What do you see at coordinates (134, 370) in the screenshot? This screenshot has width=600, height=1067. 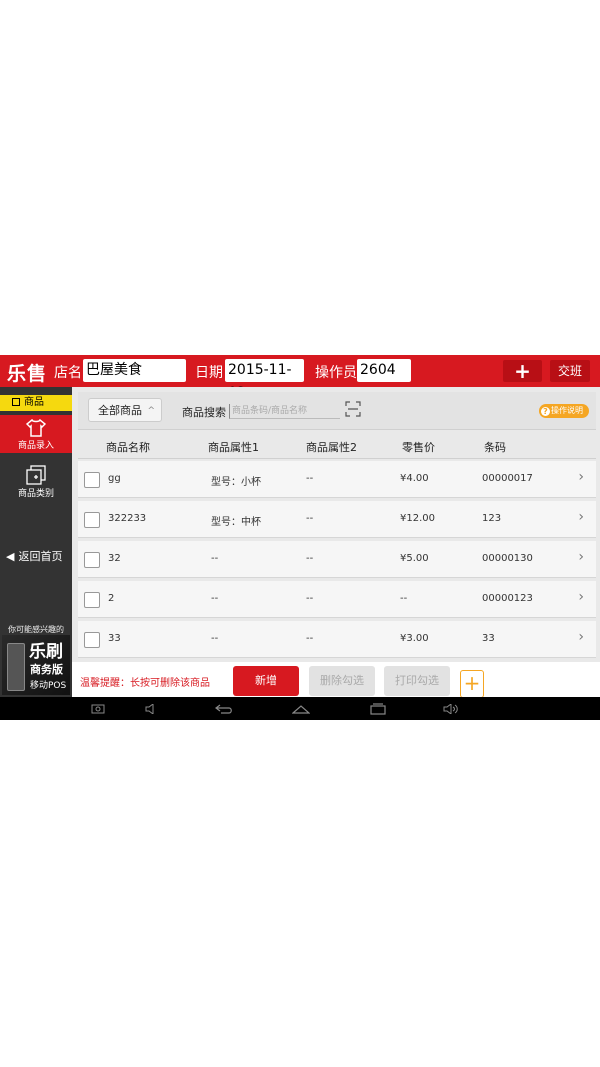 I see `store-field: 巴屋美食` at bounding box center [134, 370].